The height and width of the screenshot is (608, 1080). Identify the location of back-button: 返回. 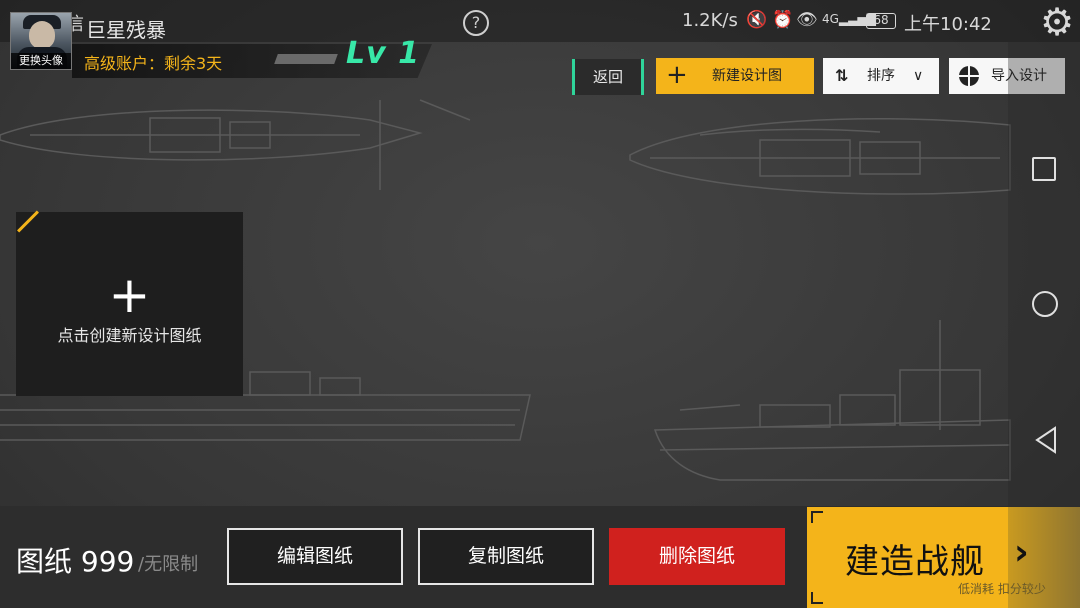
(608, 77).